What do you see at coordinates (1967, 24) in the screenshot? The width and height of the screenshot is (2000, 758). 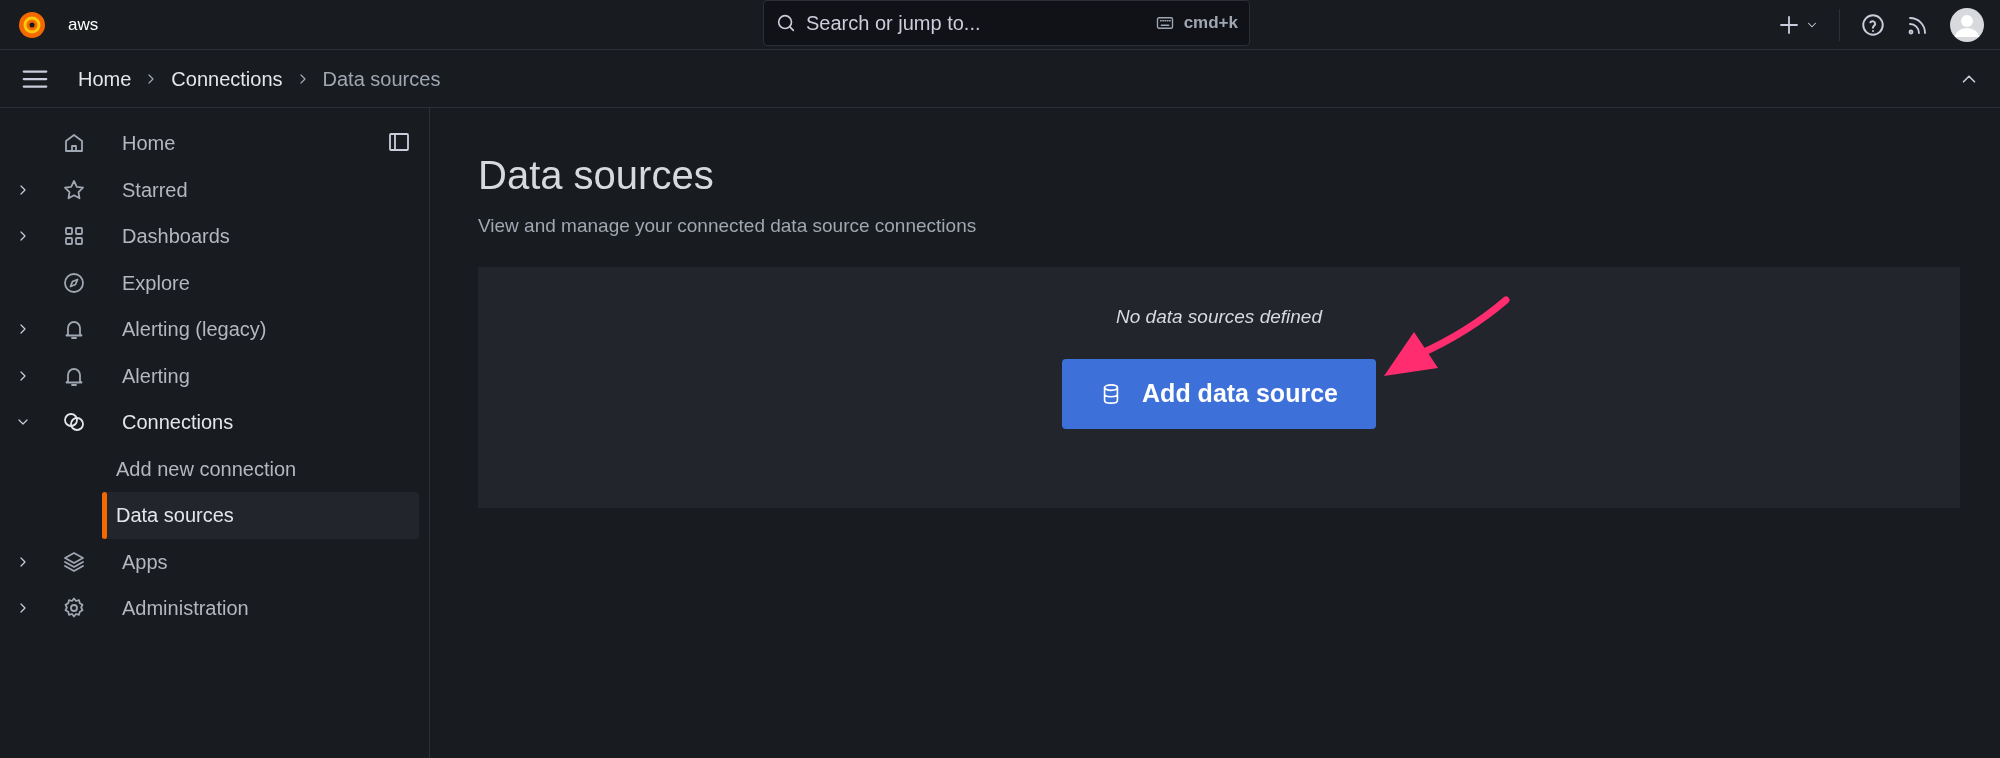 I see `avatar-icon` at bounding box center [1967, 24].